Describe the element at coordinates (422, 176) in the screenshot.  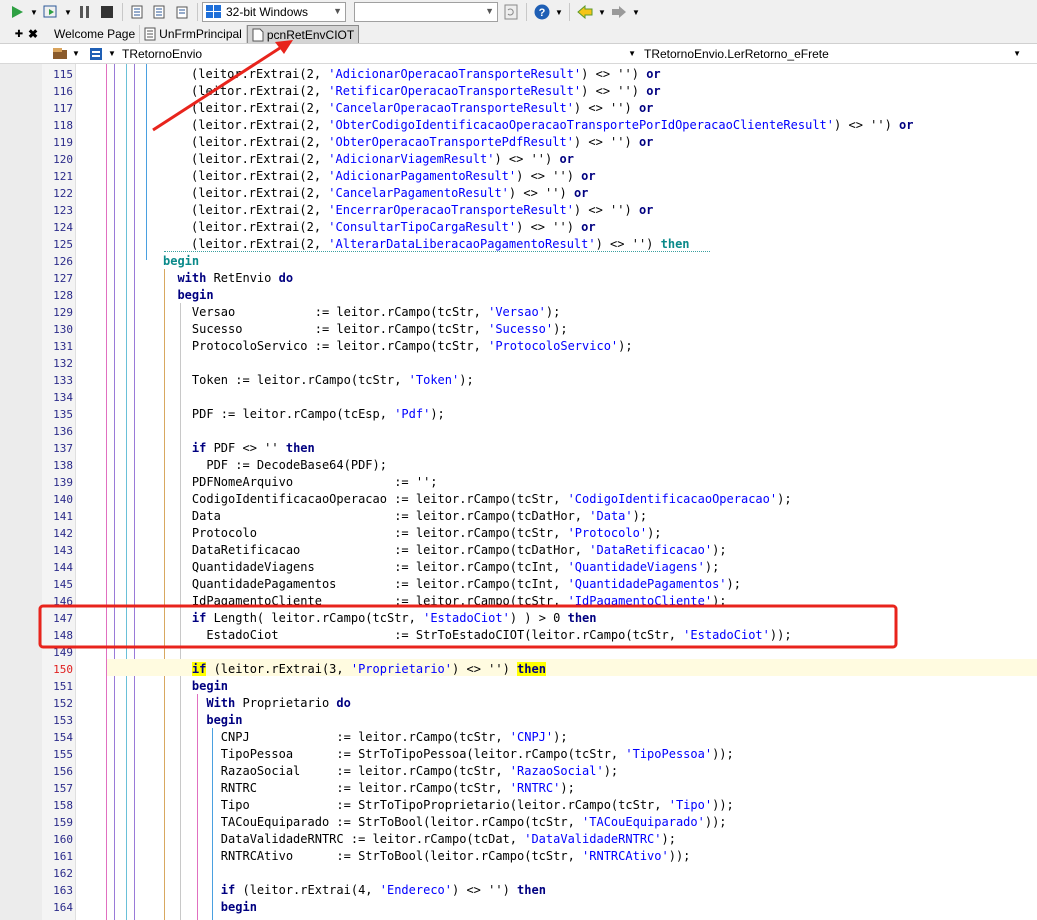
I see `string-literal: 'AdicionarPagamentoResult'` at that location.